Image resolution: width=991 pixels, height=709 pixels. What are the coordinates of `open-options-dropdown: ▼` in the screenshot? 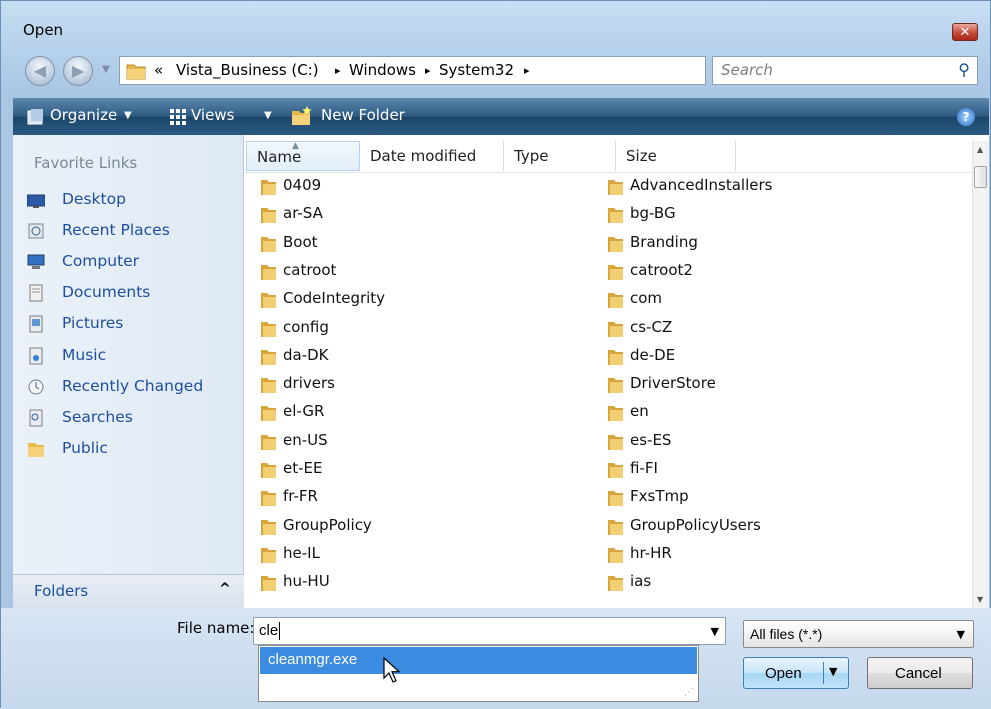 It's located at (833, 671).